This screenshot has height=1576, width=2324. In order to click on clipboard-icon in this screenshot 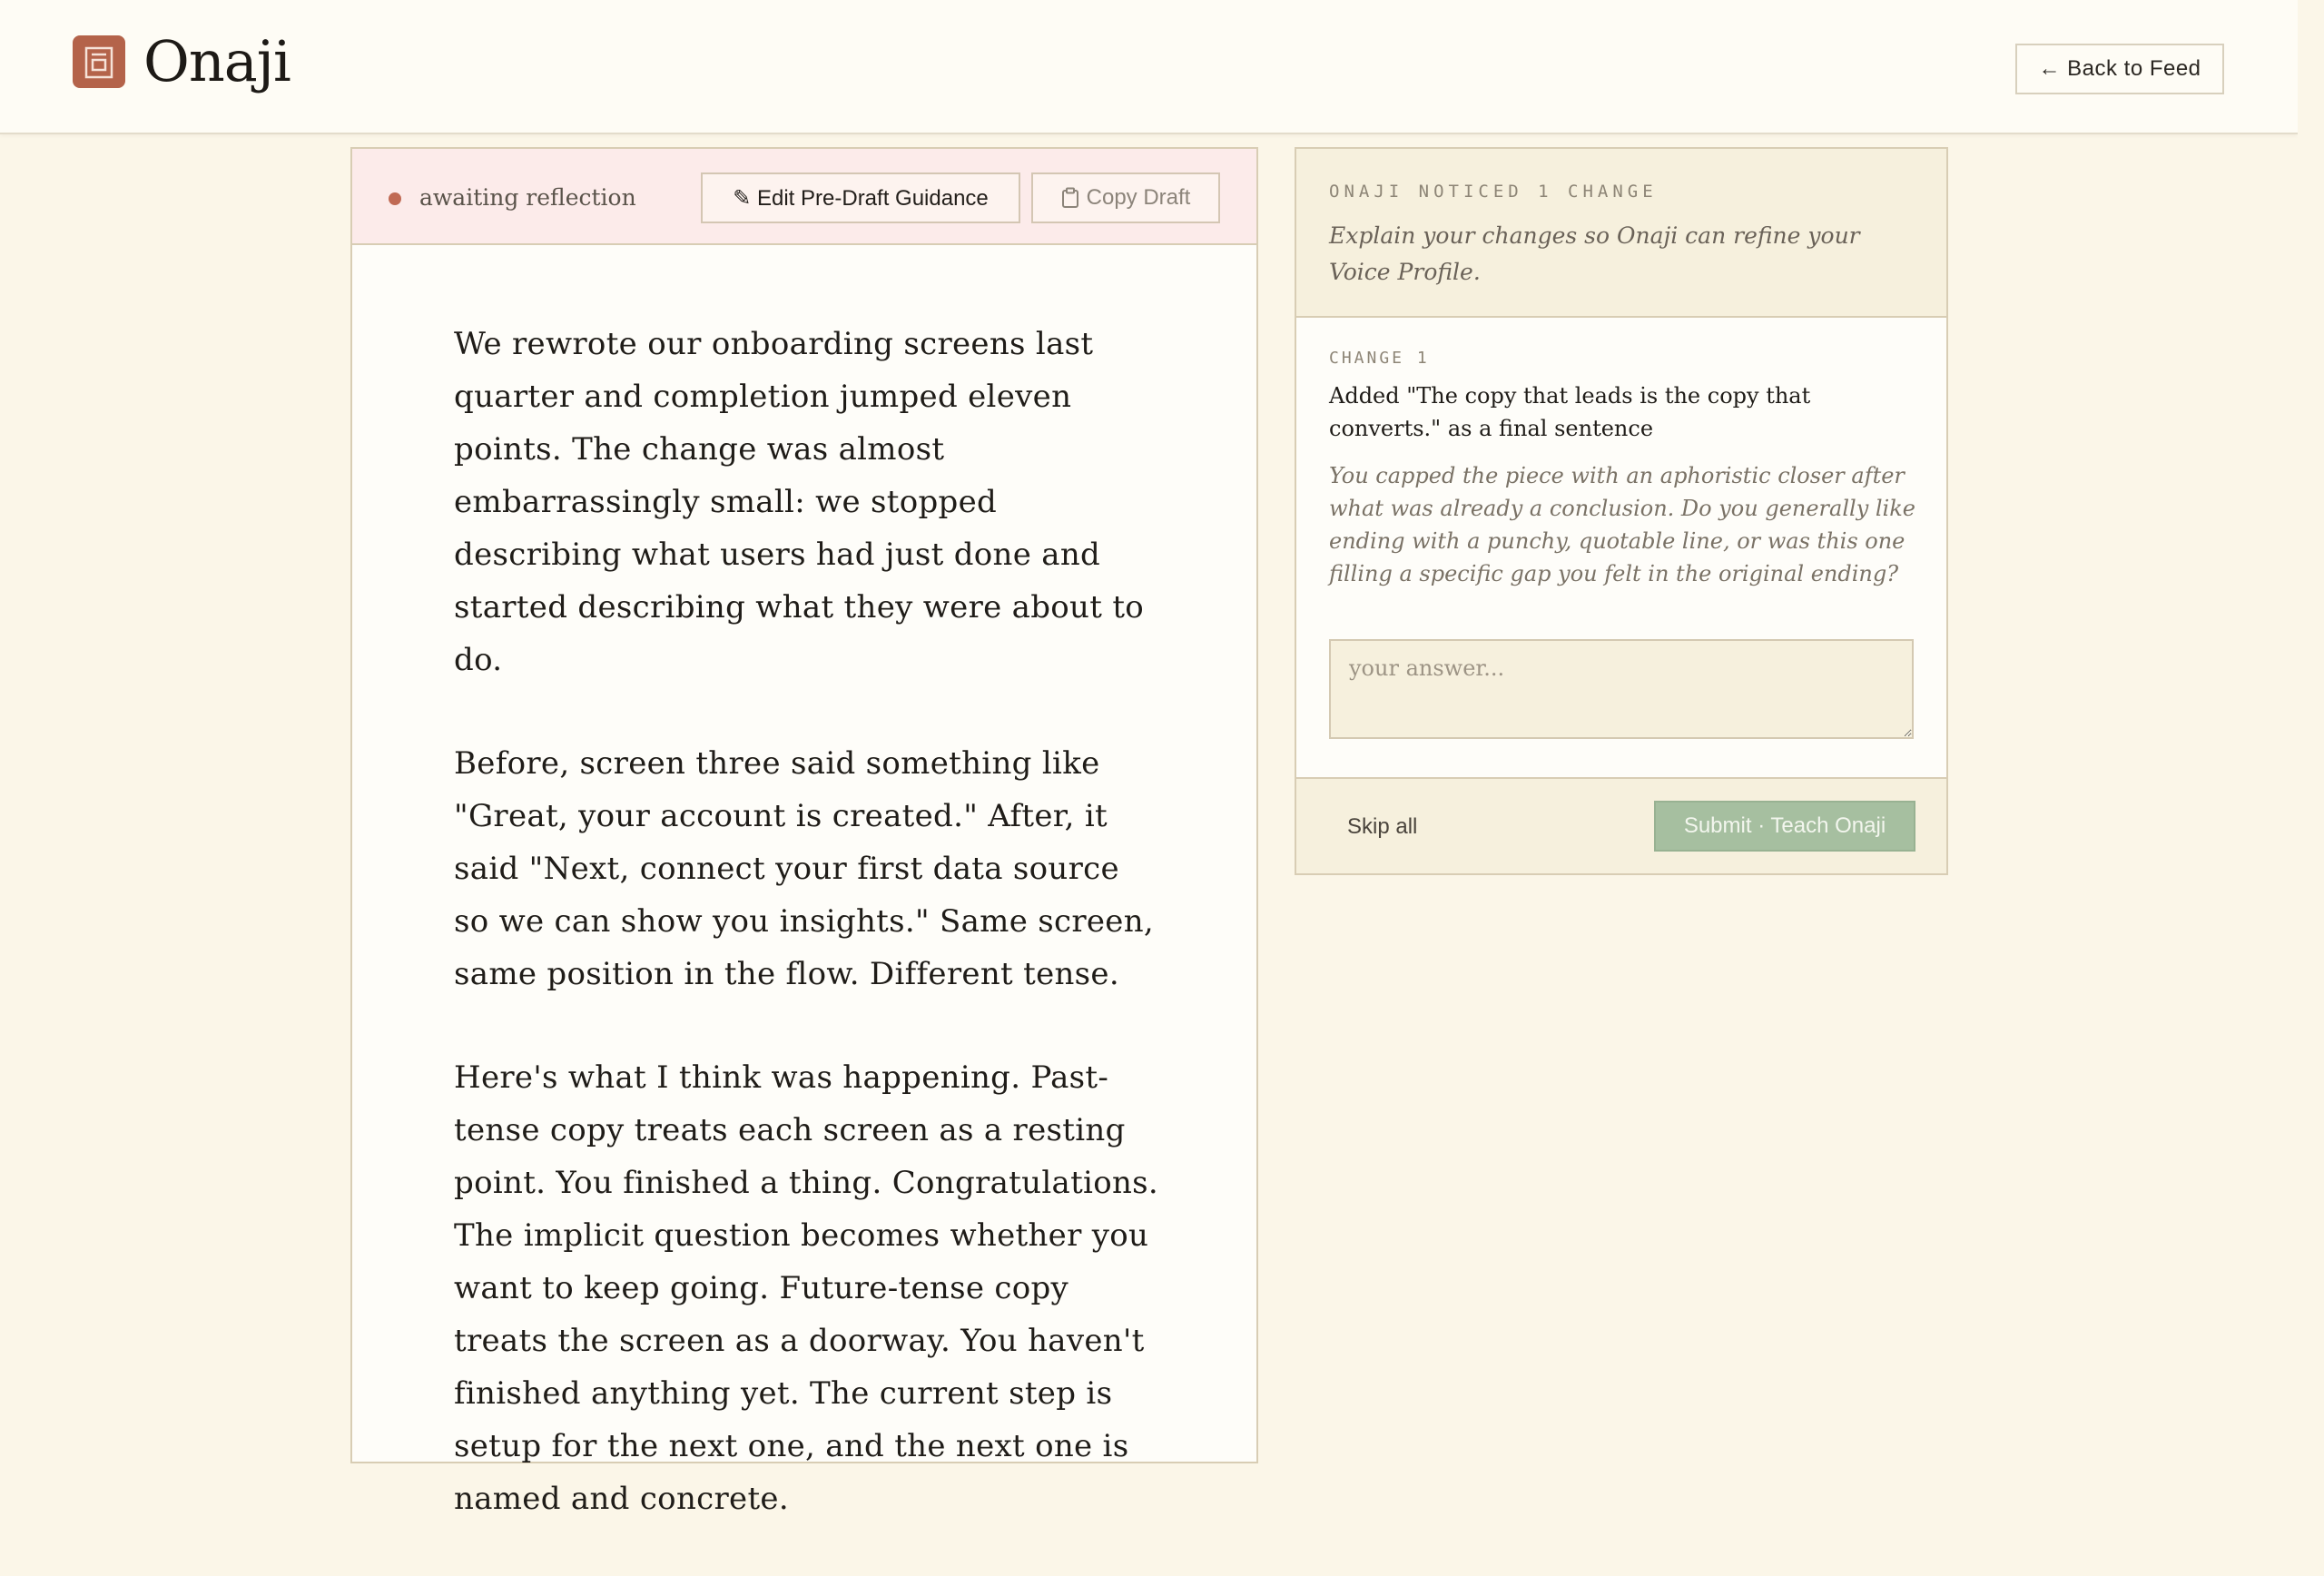, I will do `click(1069, 197)`.